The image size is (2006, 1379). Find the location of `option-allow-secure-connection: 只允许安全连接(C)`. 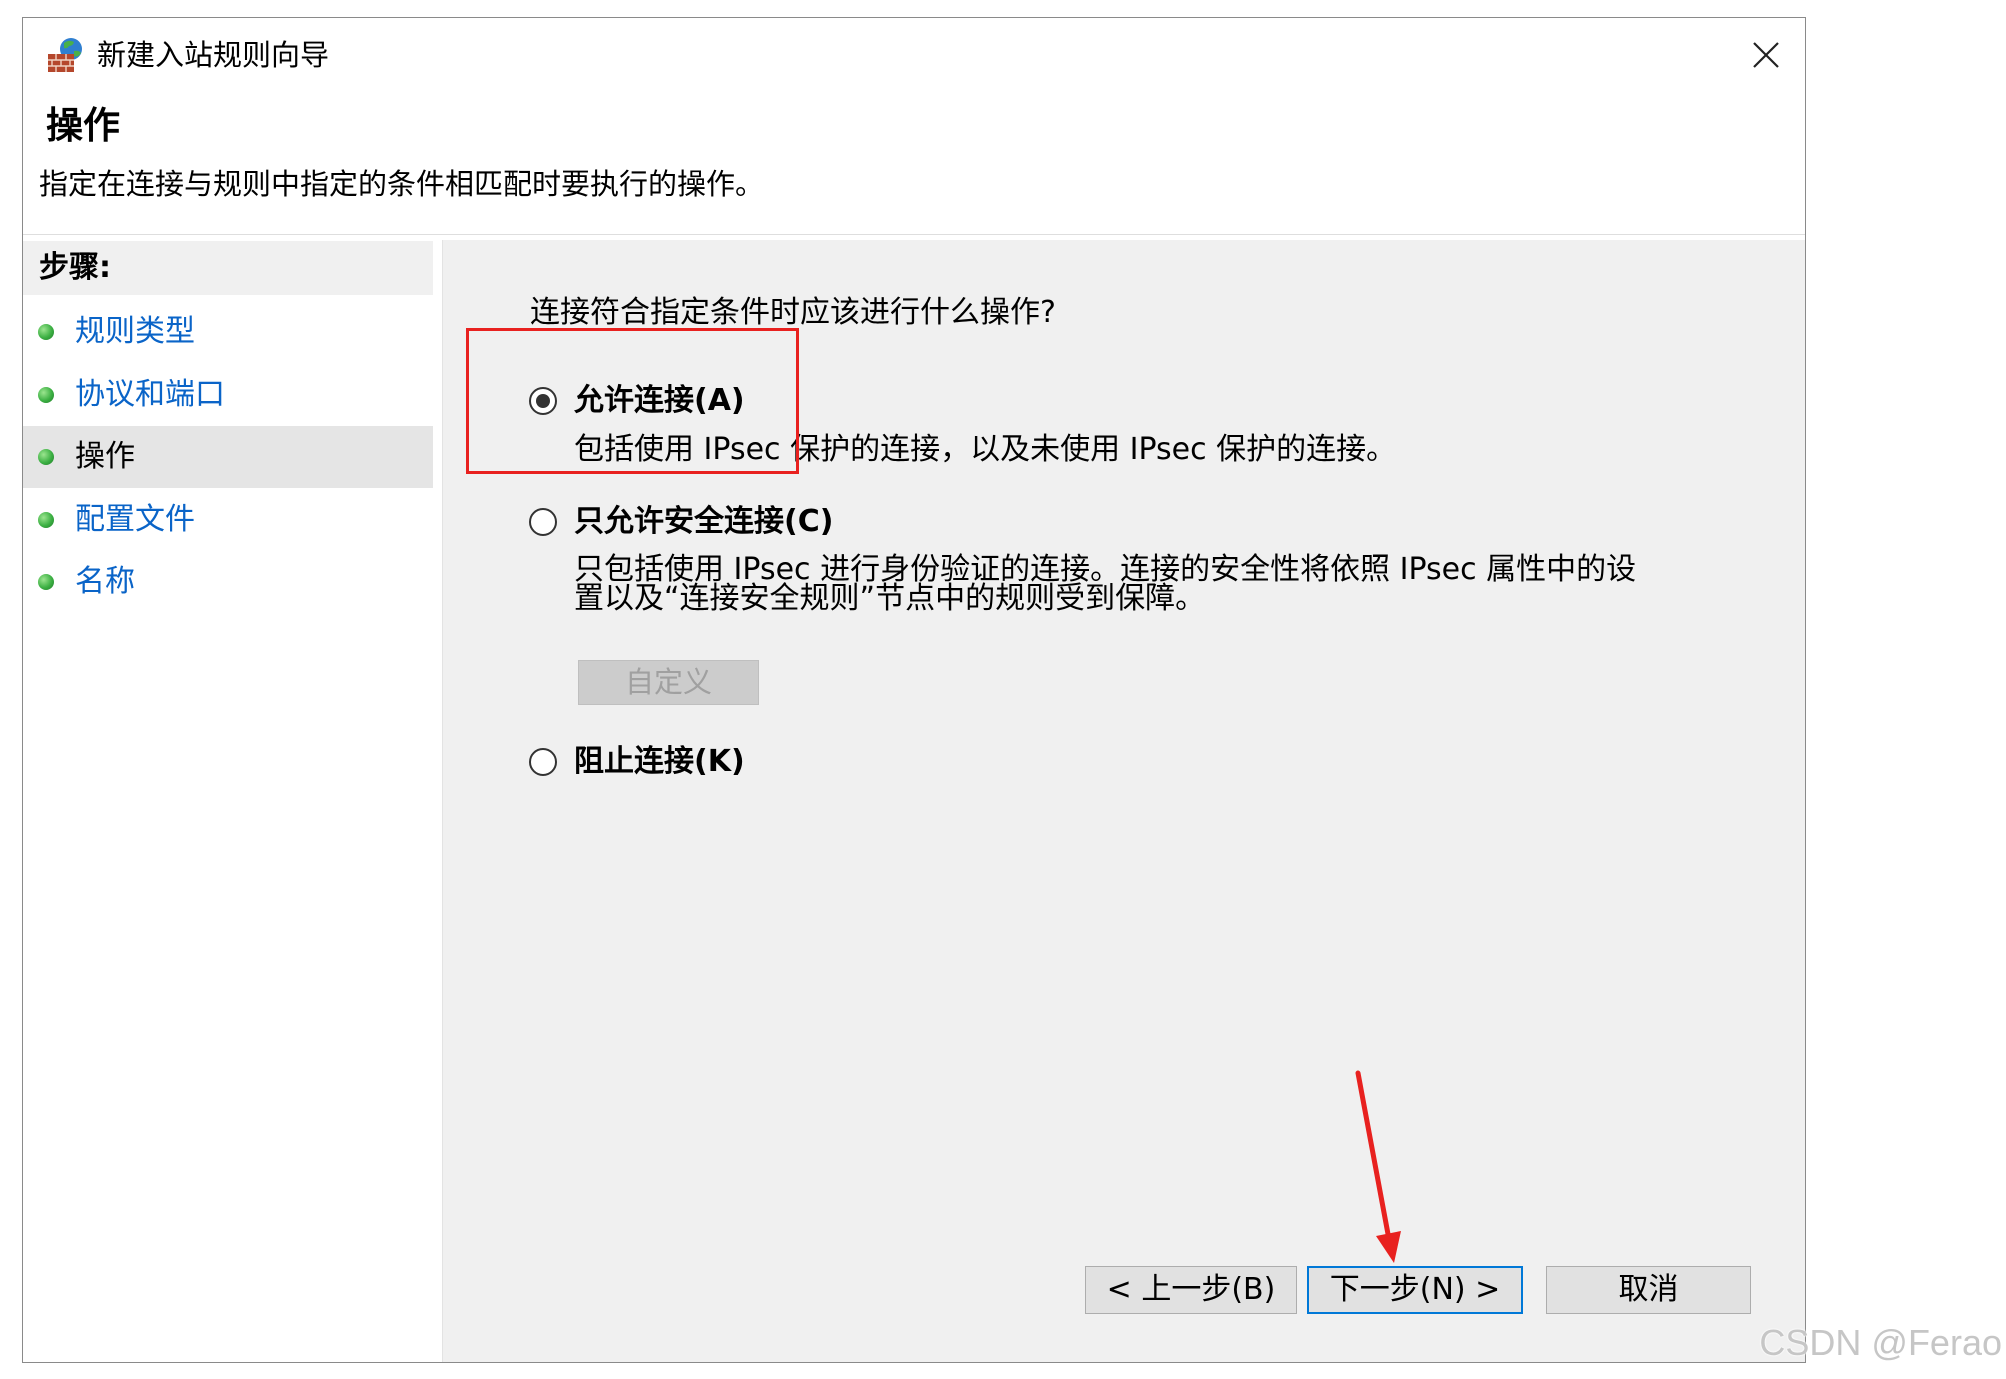

option-allow-secure-connection: 只允许安全连接(C) is located at coordinates (879, 522).